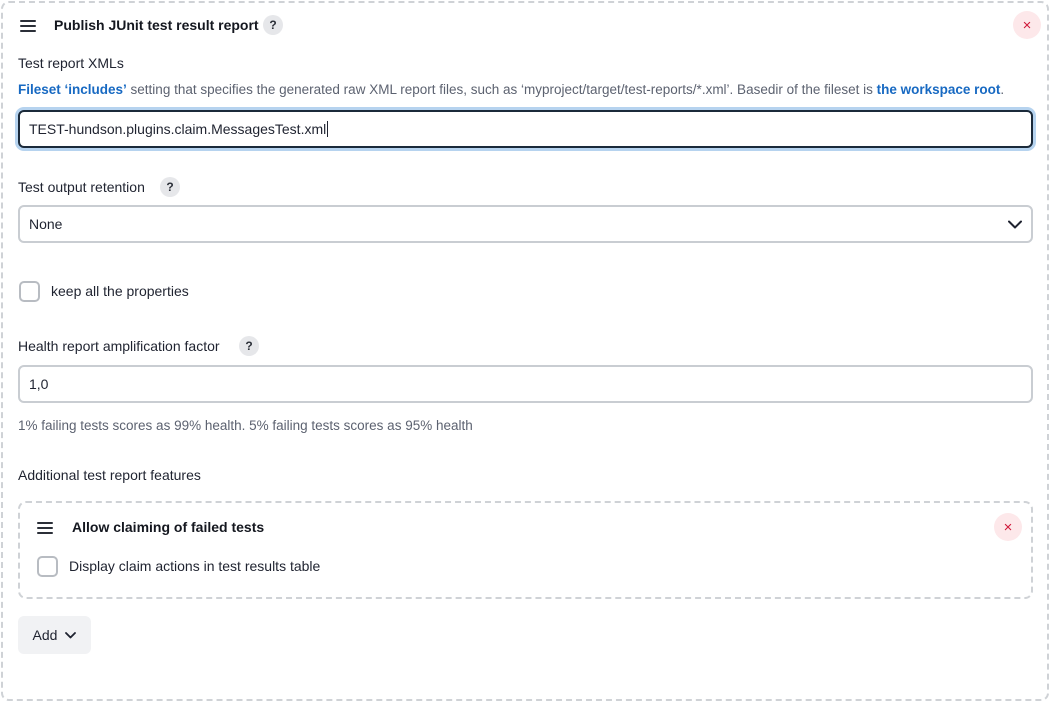  I want to click on test-output-retention-label: Test output retention, so click(81, 187).